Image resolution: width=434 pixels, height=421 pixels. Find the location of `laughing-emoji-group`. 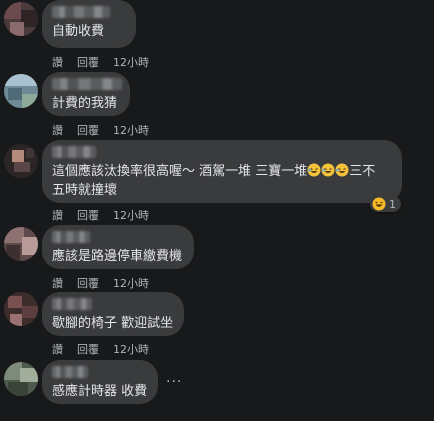

laughing-emoji-group is located at coordinates (328, 171).